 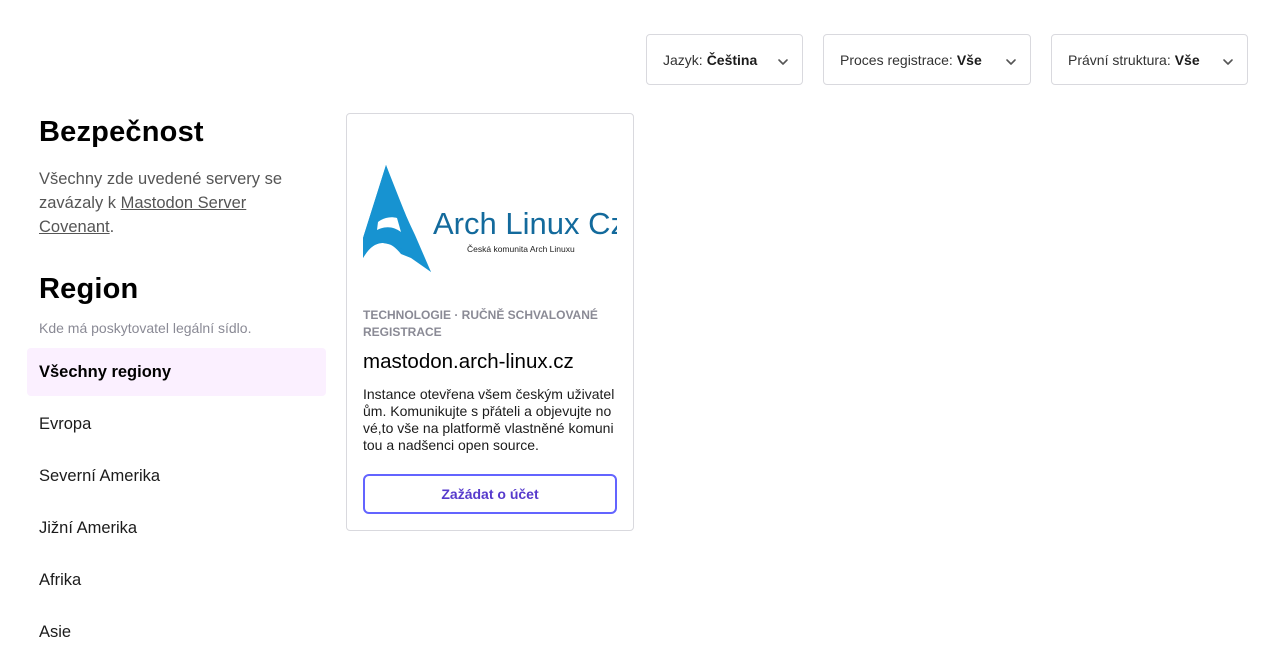 What do you see at coordinates (1187, 59) in the screenshot?
I see `legal-filter-value: Vše` at bounding box center [1187, 59].